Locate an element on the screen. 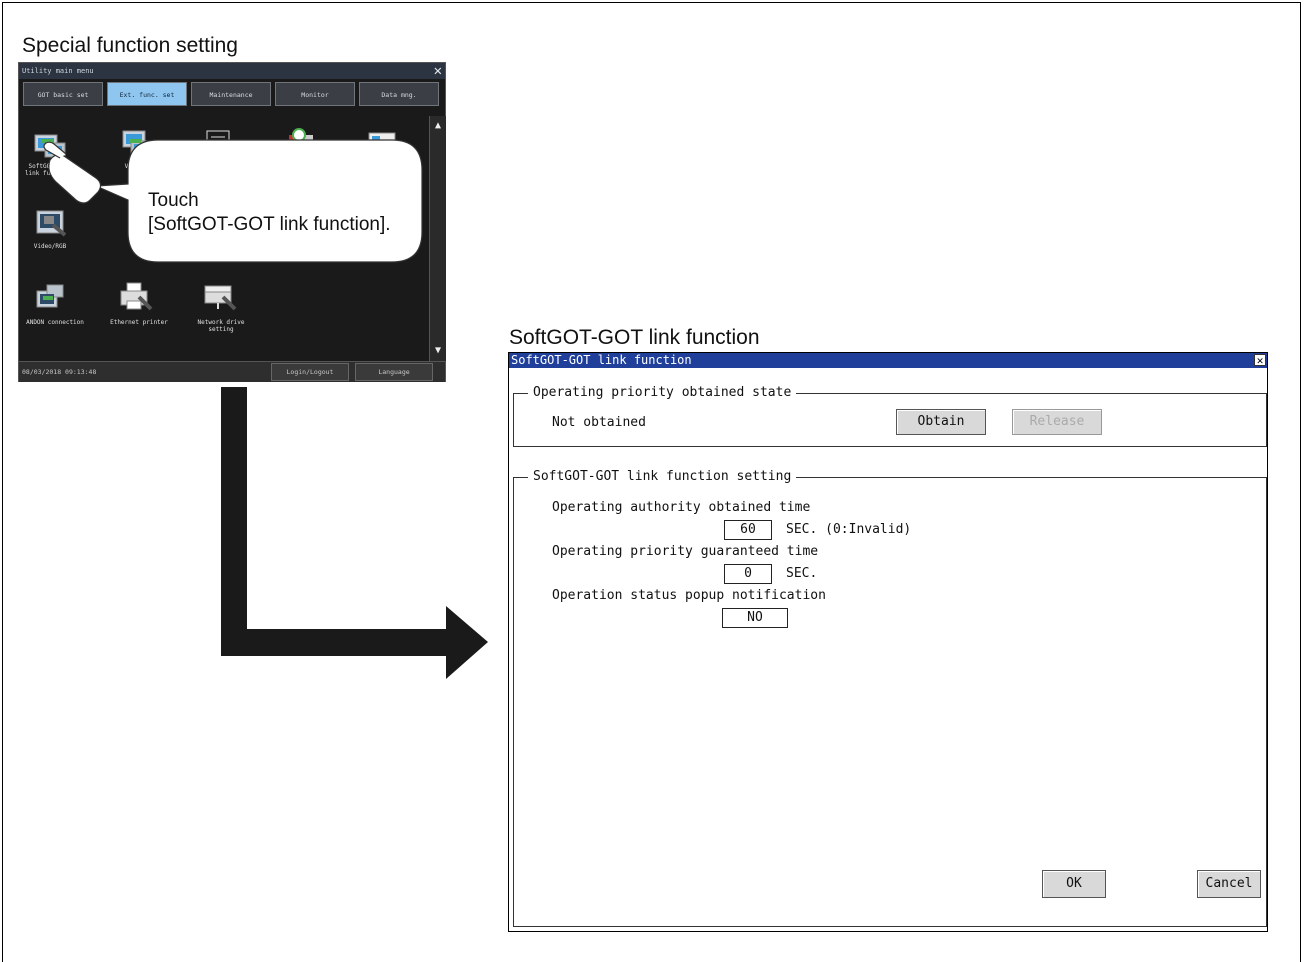 The width and height of the screenshot is (1305, 962). dialog-title: SoftGOT-GOT link function is located at coordinates (601, 360).